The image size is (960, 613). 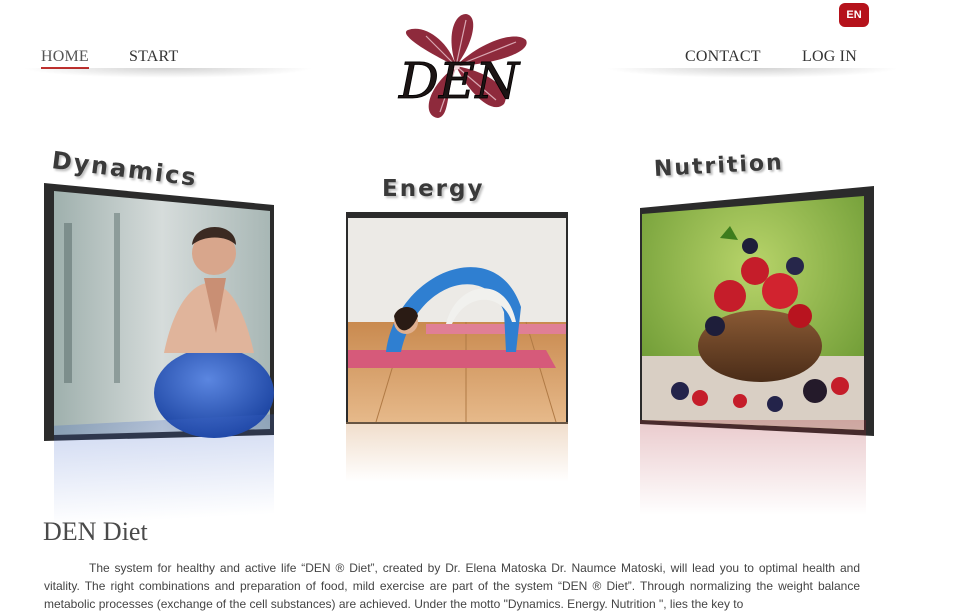 I want to click on nav-start-link: START, so click(x=153, y=57).